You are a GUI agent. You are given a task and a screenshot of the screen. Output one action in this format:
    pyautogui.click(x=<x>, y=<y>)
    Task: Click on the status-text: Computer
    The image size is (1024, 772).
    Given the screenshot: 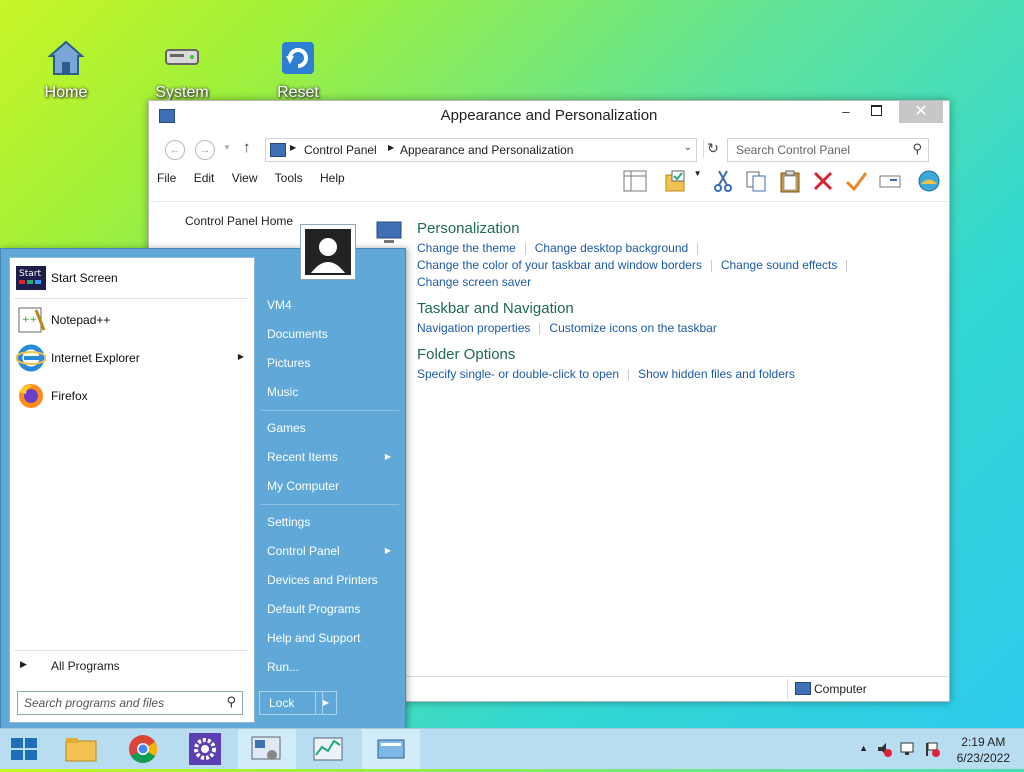 What is the action you would take?
    pyautogui.click(x=840, y=689)
    